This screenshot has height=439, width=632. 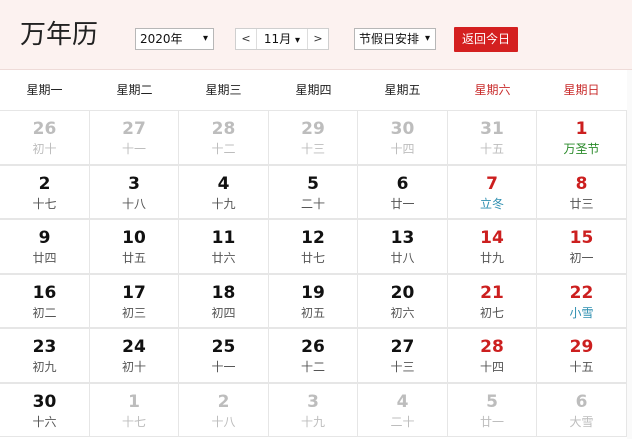 What do you see at coordinates (402, 347) in the screenshot?
I see `day-number: 27` at bounding box center [402, 347].